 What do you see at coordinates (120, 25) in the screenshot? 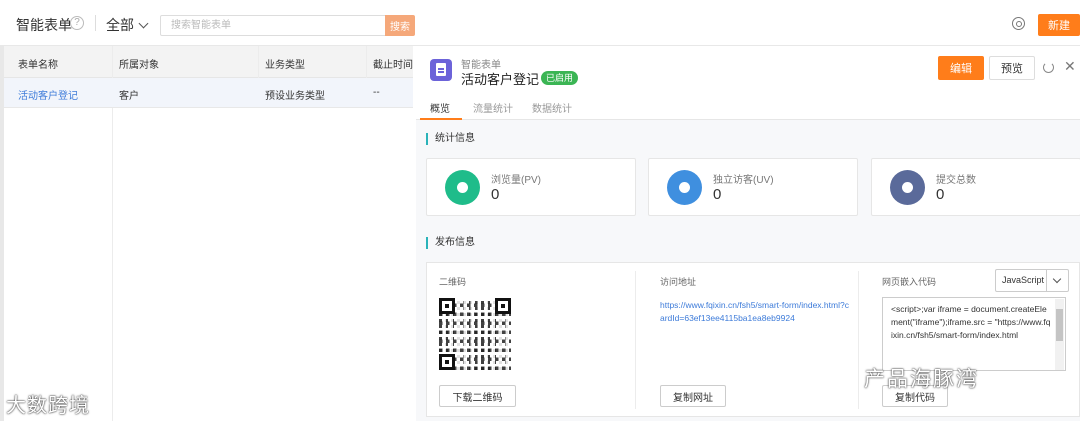
I see `filter-label: 全部` at bounding box center [120, 25].